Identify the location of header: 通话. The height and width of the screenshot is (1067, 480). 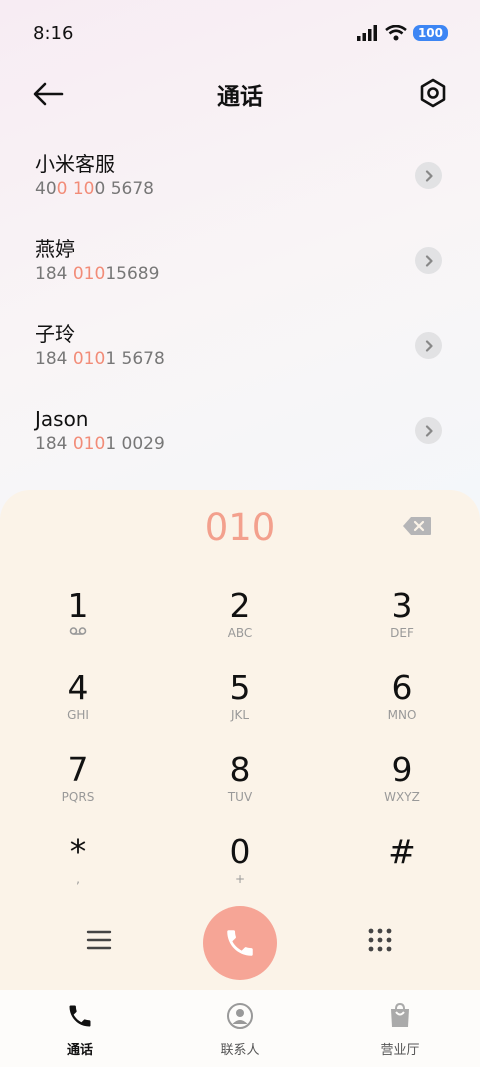
(240, 94).